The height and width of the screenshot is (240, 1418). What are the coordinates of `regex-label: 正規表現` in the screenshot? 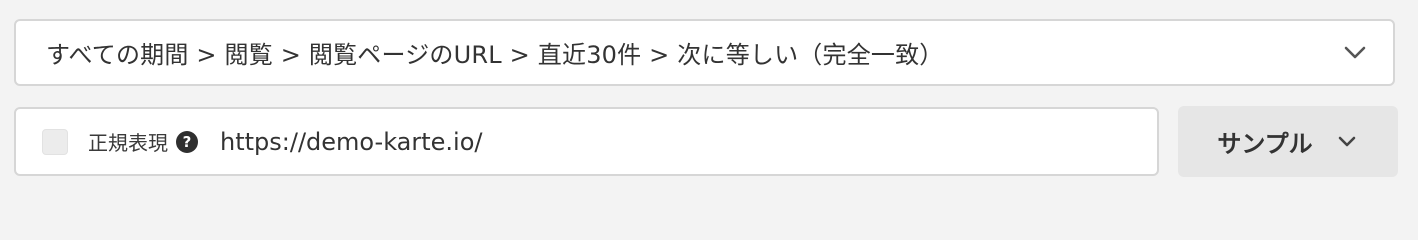 It's located at (128, 143).